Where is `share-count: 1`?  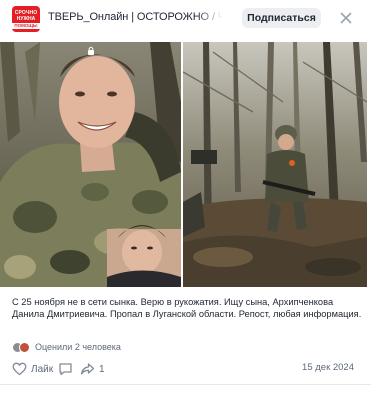 share-count: 1 is located at coordinates (102, 369).